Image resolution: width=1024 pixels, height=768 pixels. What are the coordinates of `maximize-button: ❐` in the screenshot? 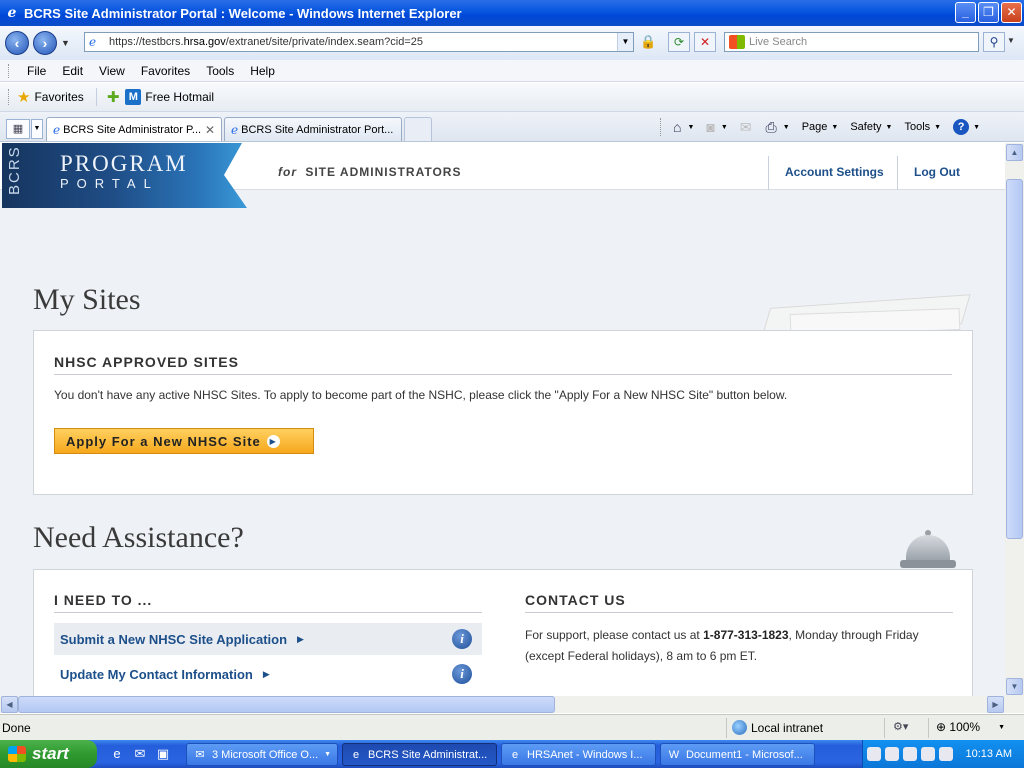 It's located at (988, 12).